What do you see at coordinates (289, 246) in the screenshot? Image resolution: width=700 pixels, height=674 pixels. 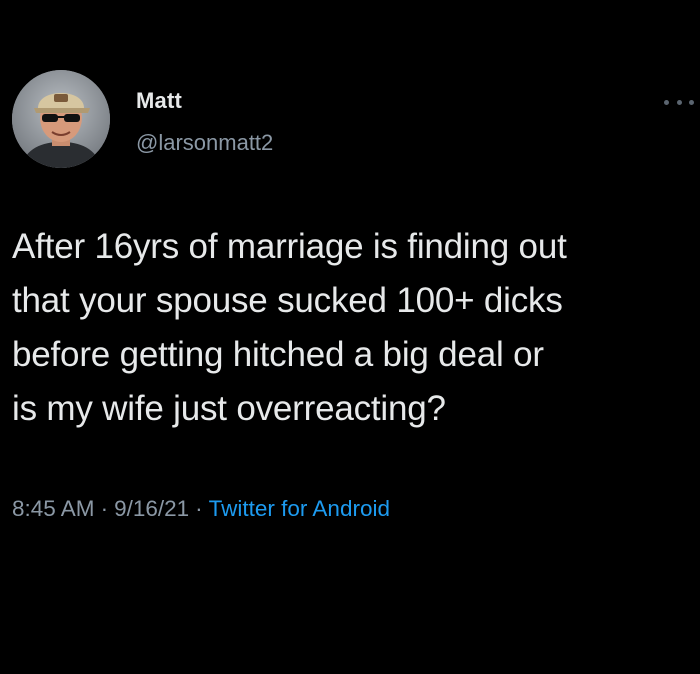 I see `tweet-text-line: After 16yrs of marriage is finding out` at bounding box center [289, 246].